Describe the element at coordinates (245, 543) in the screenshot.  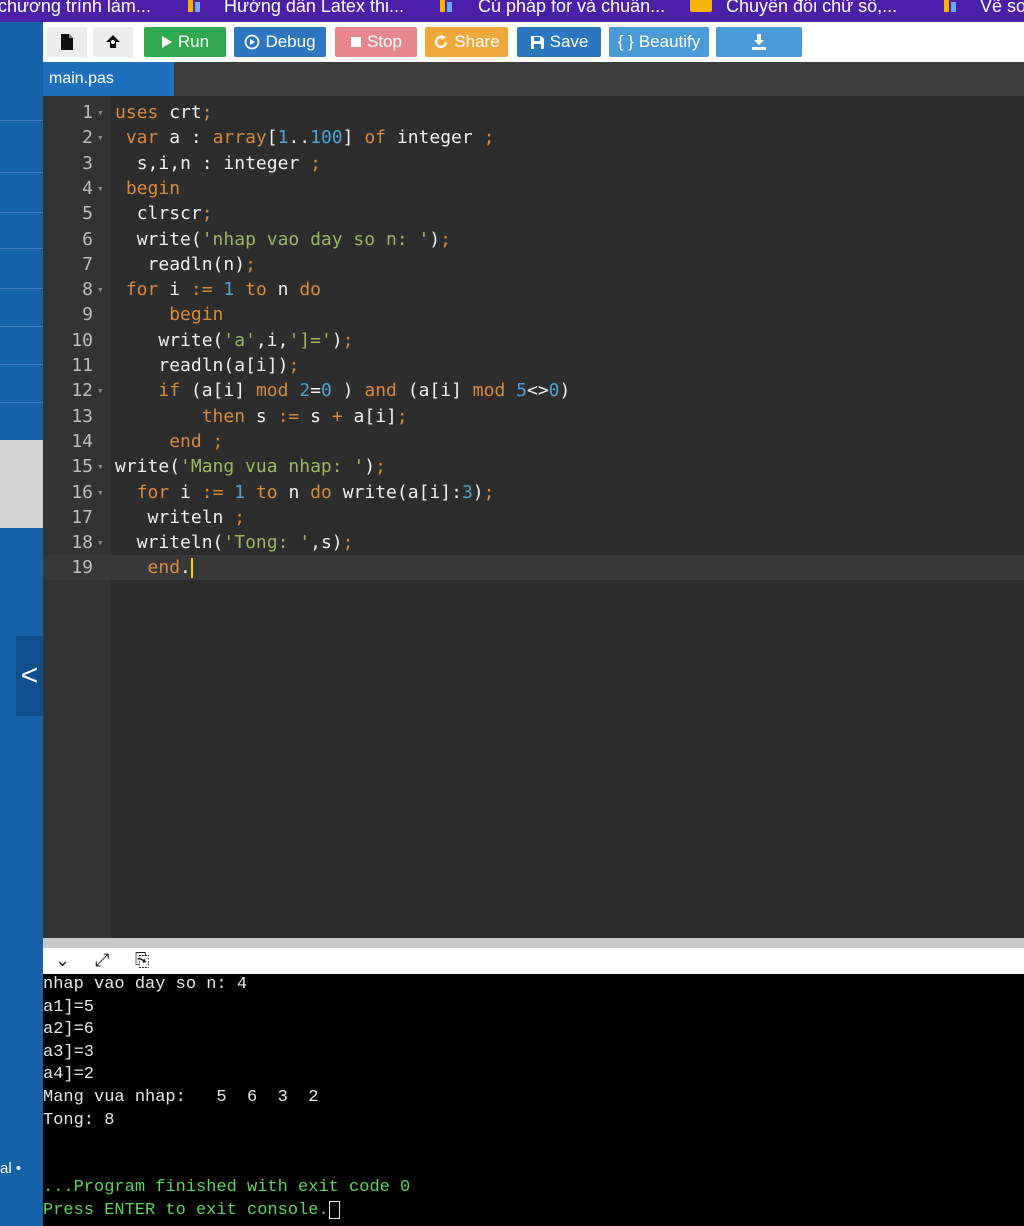
I see `code-text: writeln('Tong: ',s);` at that location.